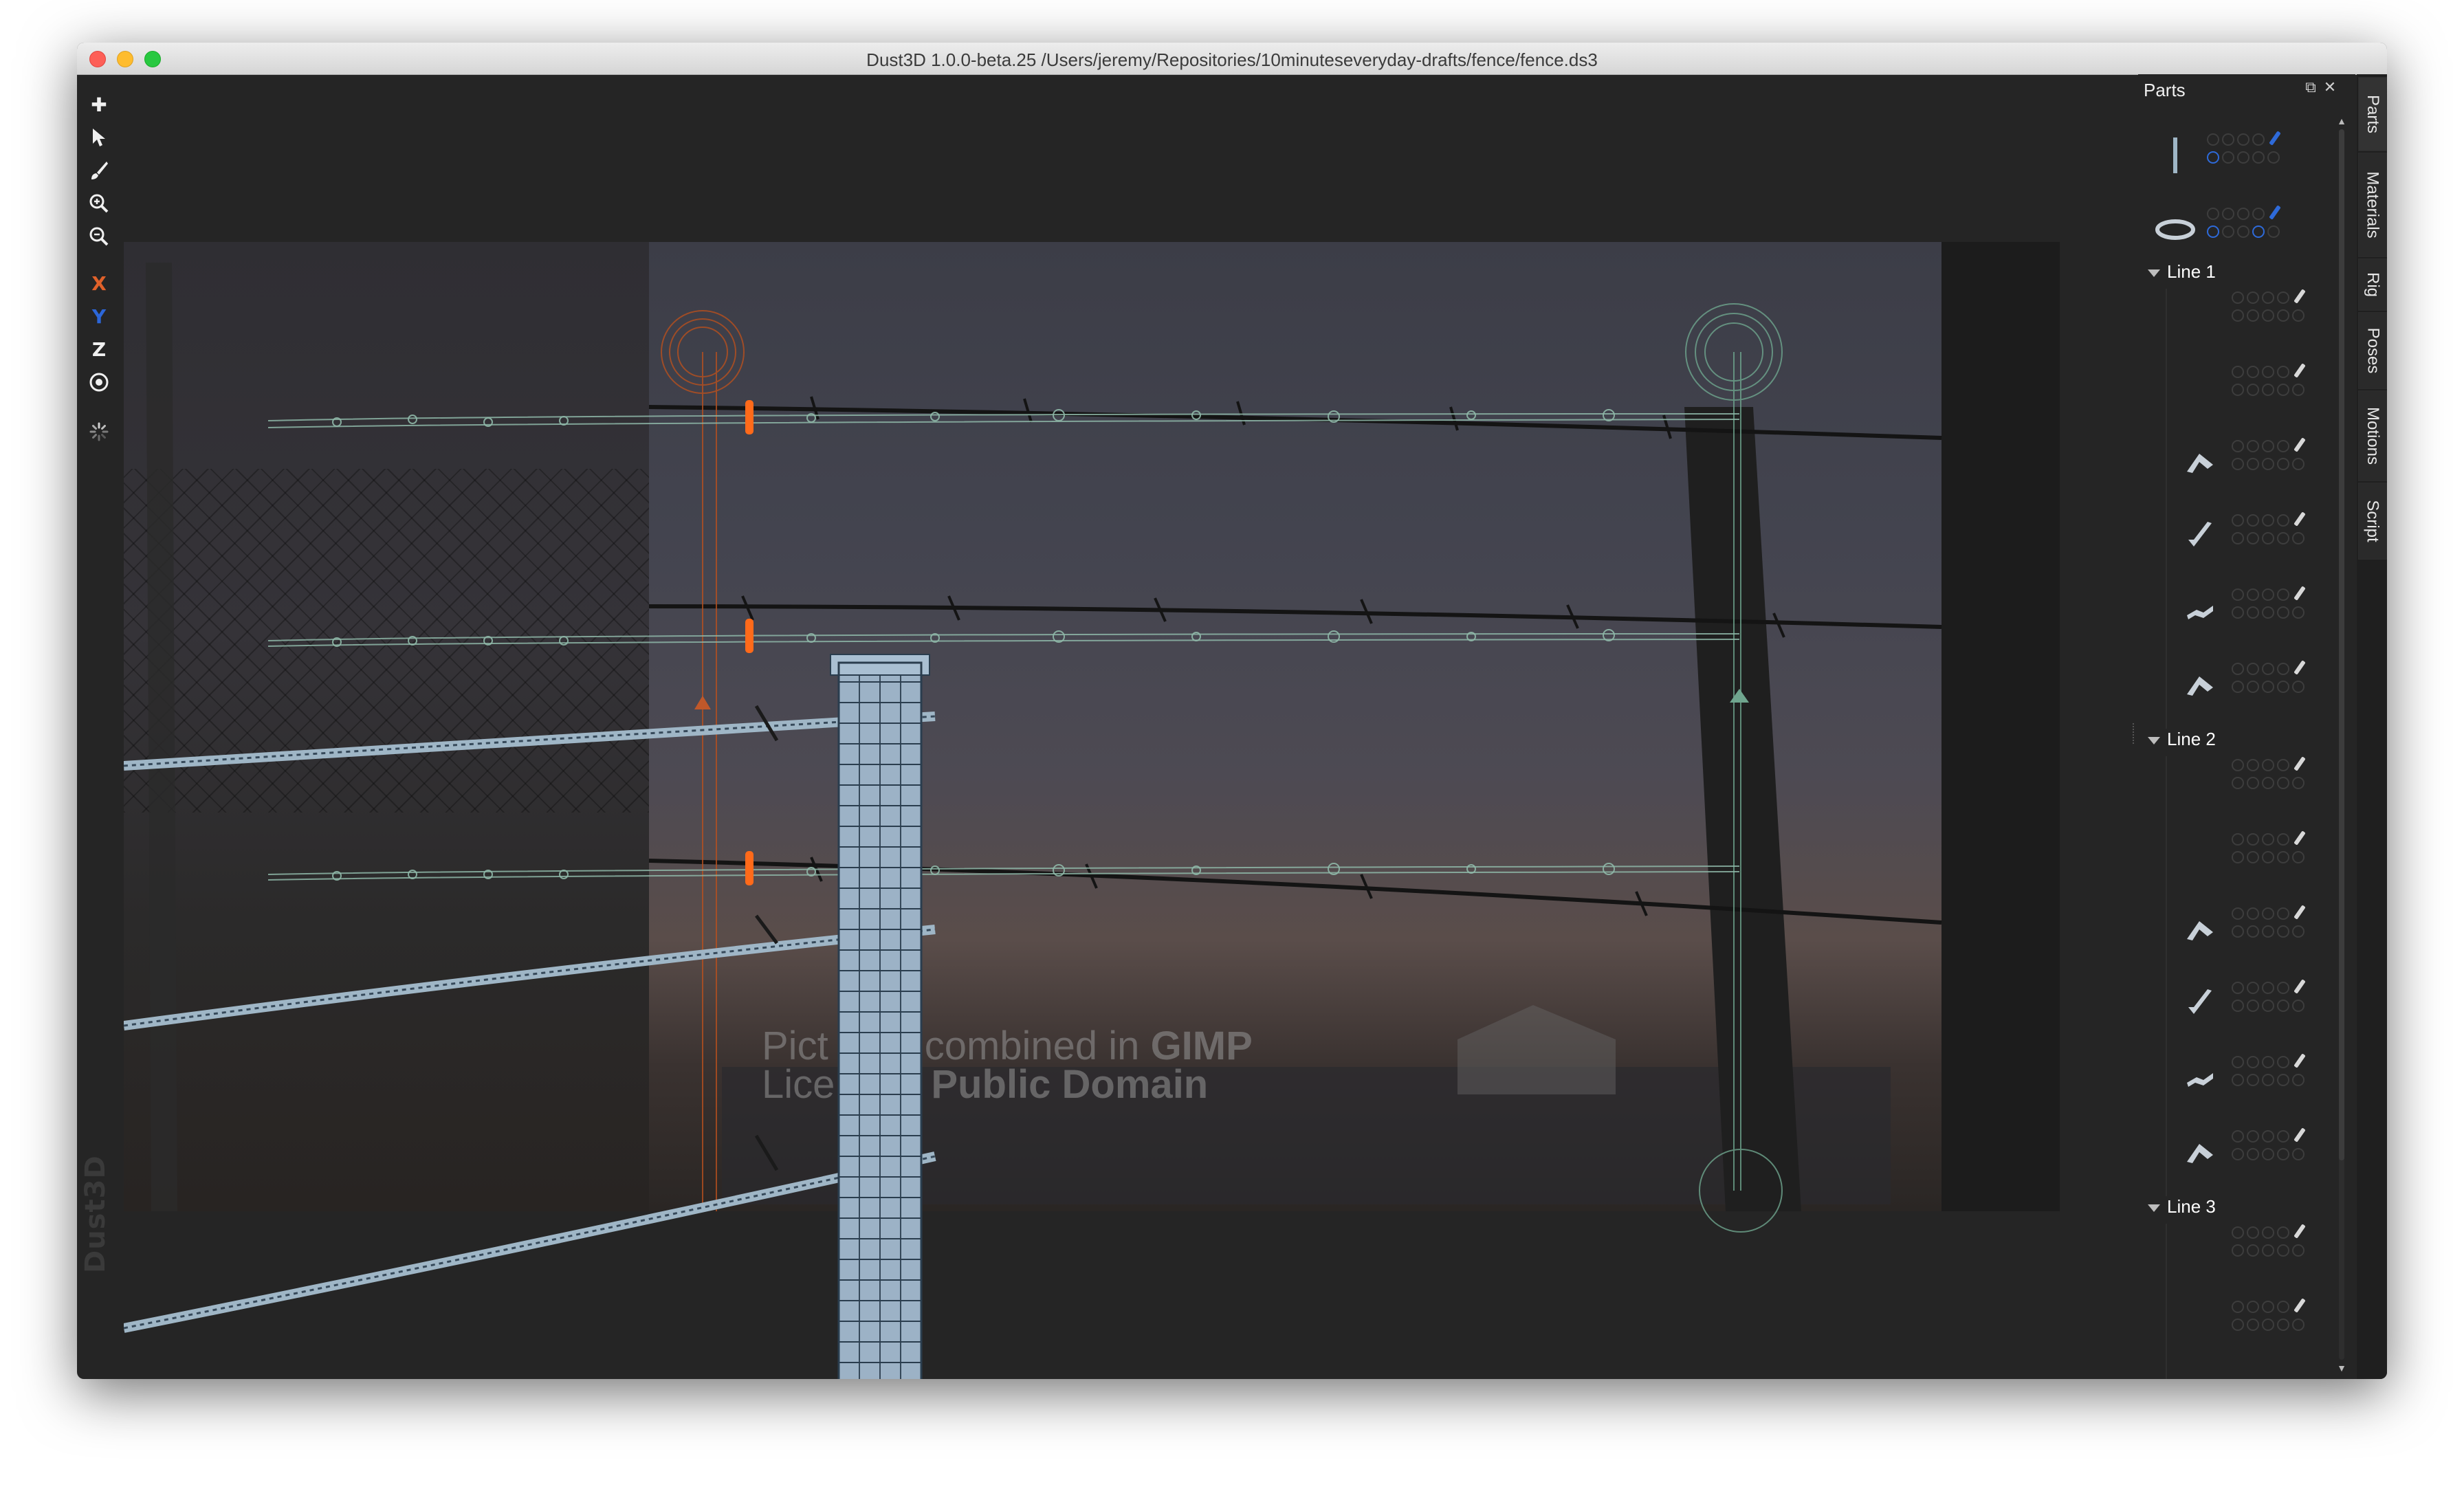 The height and width of the screenshot is (1489, 2464). What do you see at coordinates (99, 203) in the screenshot?
I see `zoom-in-icon` at bounding box center [99, 203].